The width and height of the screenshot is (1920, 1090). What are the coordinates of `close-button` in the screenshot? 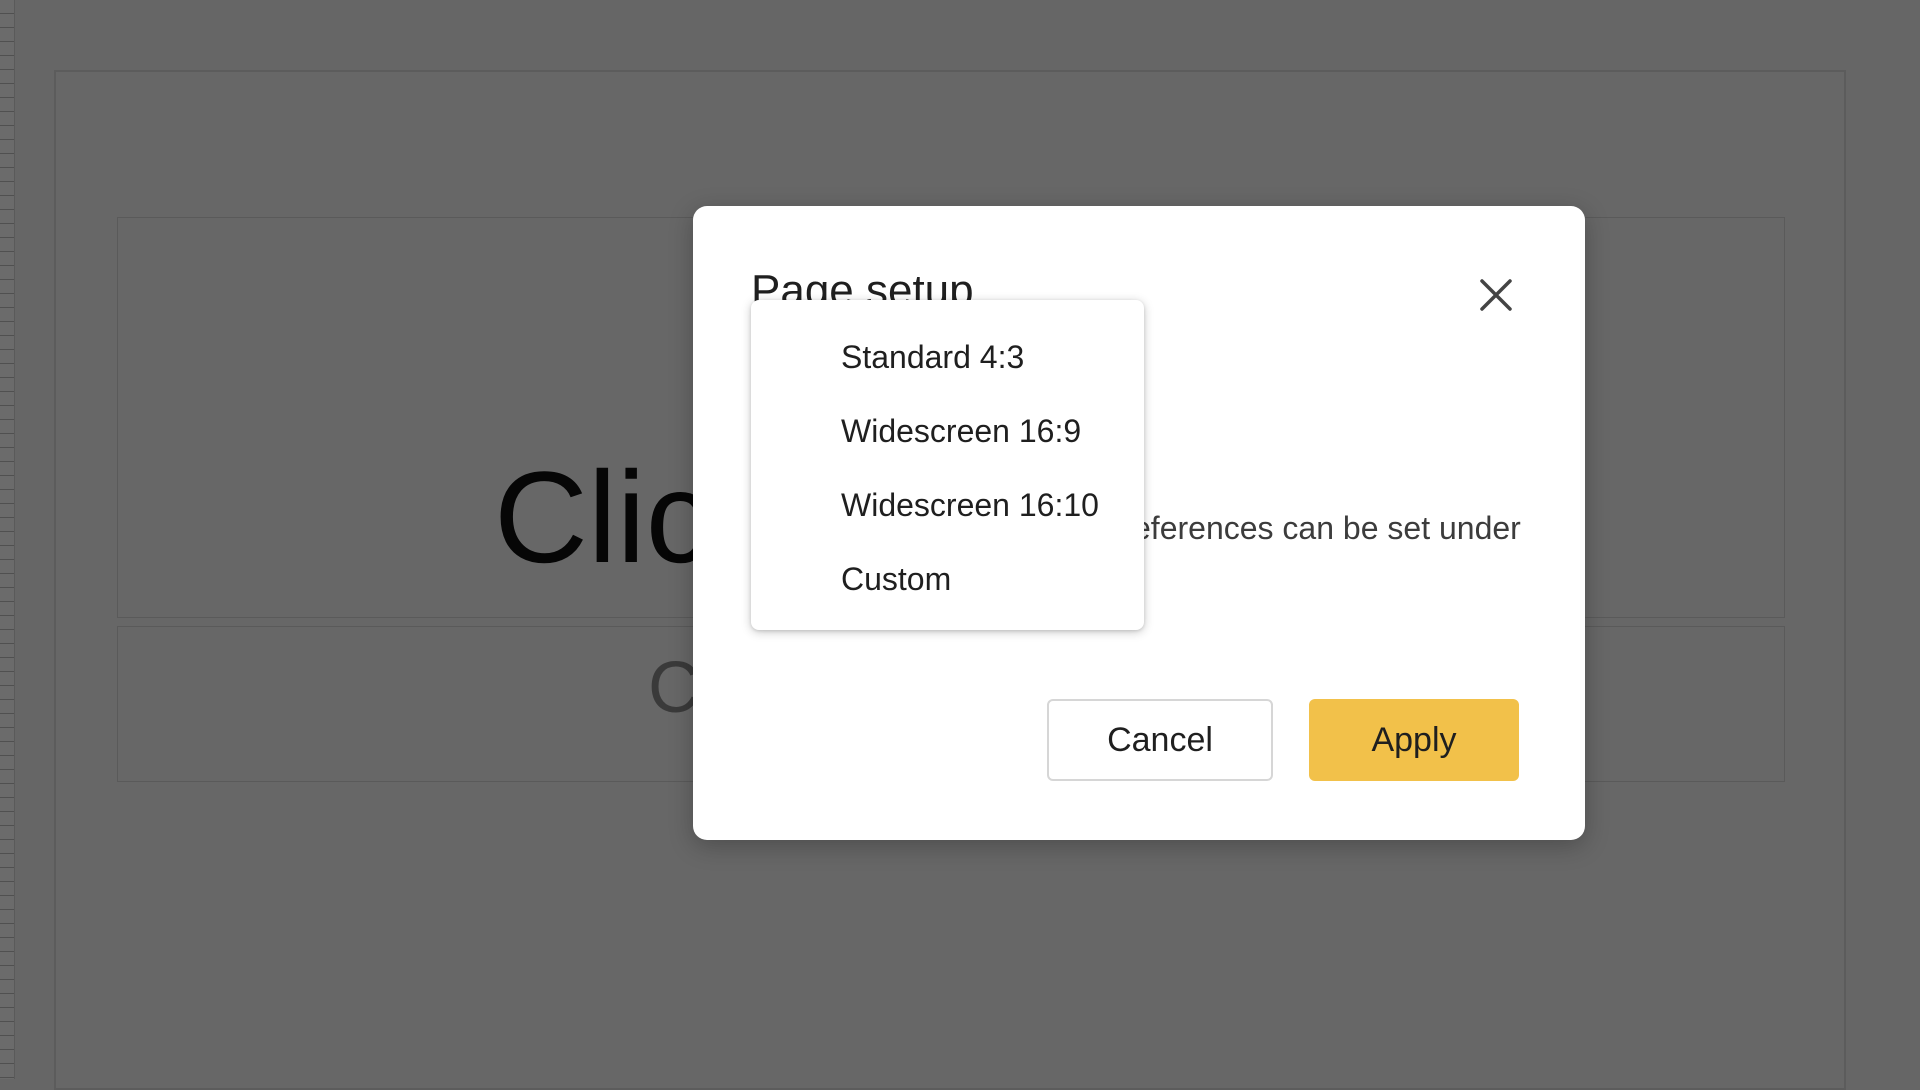 It's located at (1496, 295).